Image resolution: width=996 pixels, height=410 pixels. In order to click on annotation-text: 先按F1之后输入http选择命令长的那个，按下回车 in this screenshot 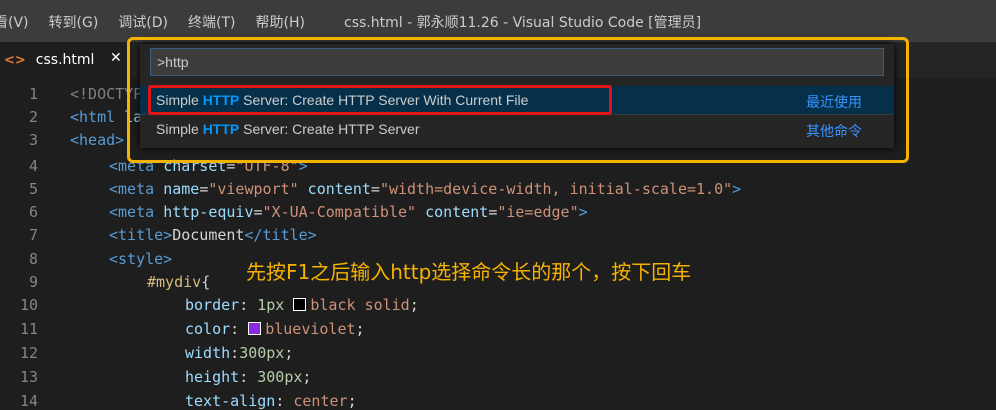, I will do `click(469, 272)`.